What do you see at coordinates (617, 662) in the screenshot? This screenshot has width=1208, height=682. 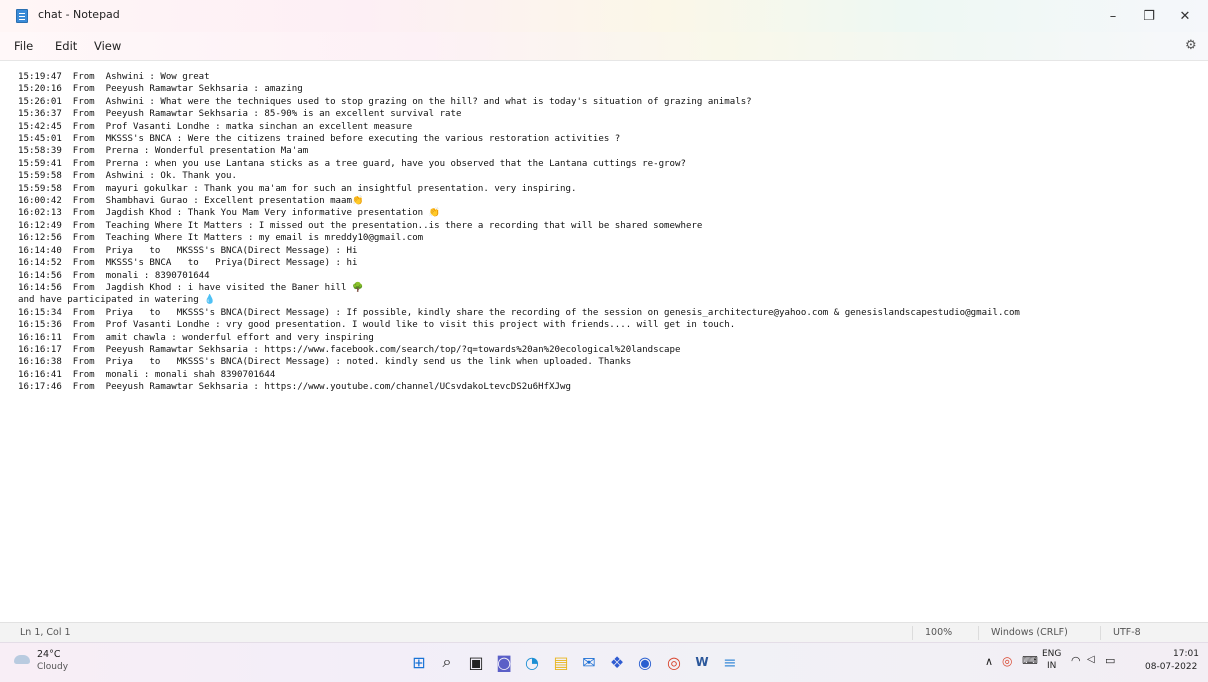 I see `dropbox-icon: ❖` at bounding box center [617, 662].